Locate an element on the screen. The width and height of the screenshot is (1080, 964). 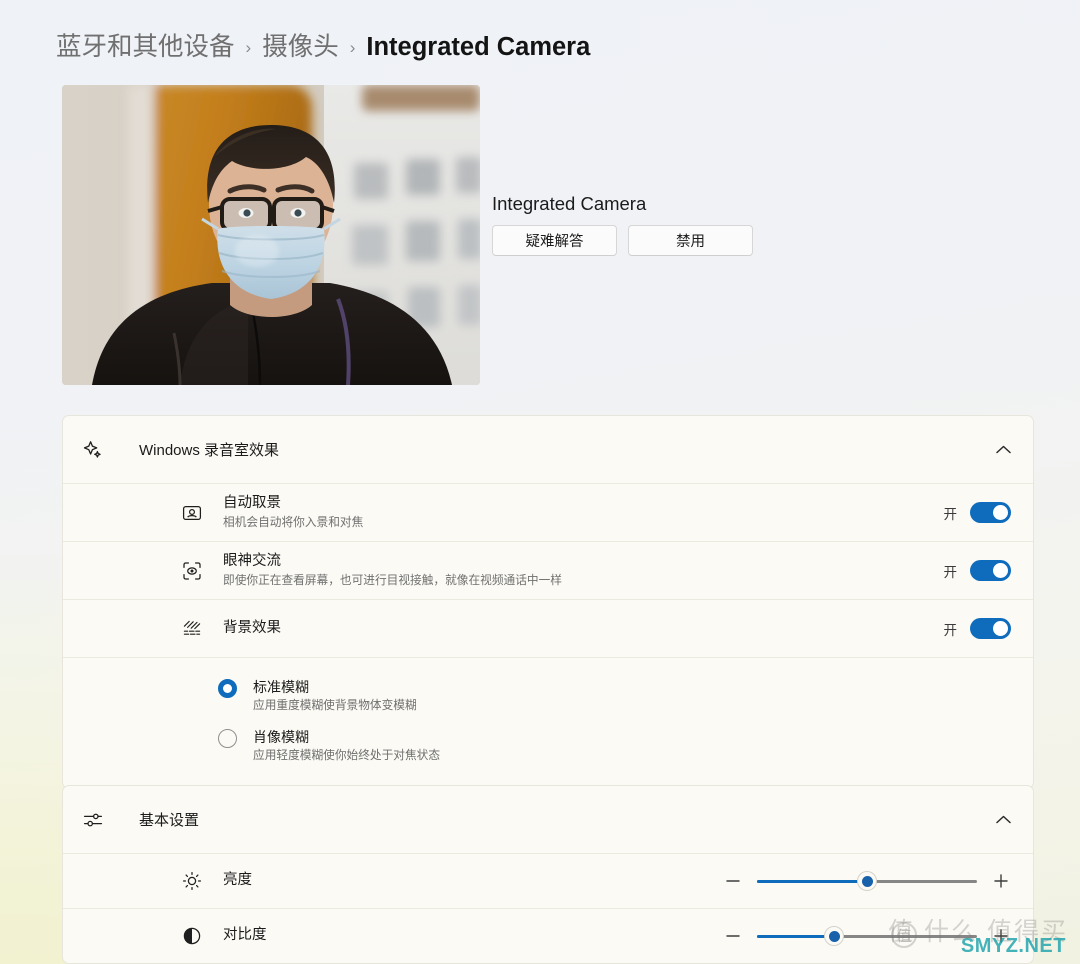
breadcrumb-item-current: Integrated Camera is located at coordinates (478, 47).